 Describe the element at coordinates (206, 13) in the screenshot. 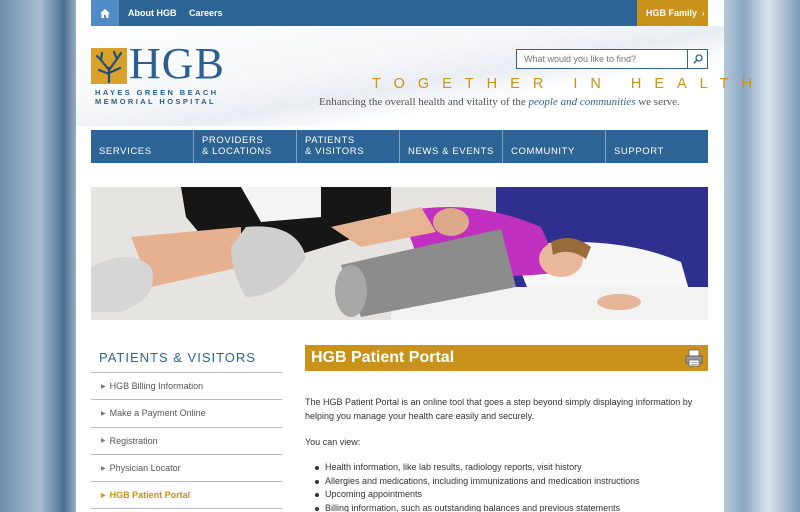

I see `careers-link: Careers` at that location.